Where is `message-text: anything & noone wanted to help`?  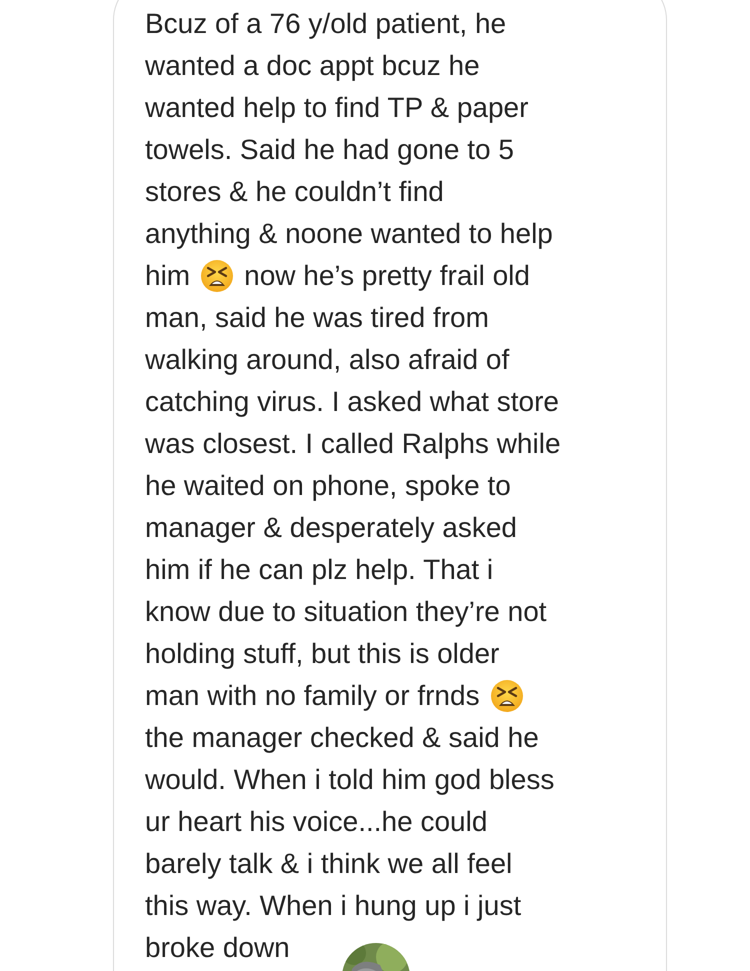
message-text: anything & noone wanted to help is located at coordinates (349, 234).